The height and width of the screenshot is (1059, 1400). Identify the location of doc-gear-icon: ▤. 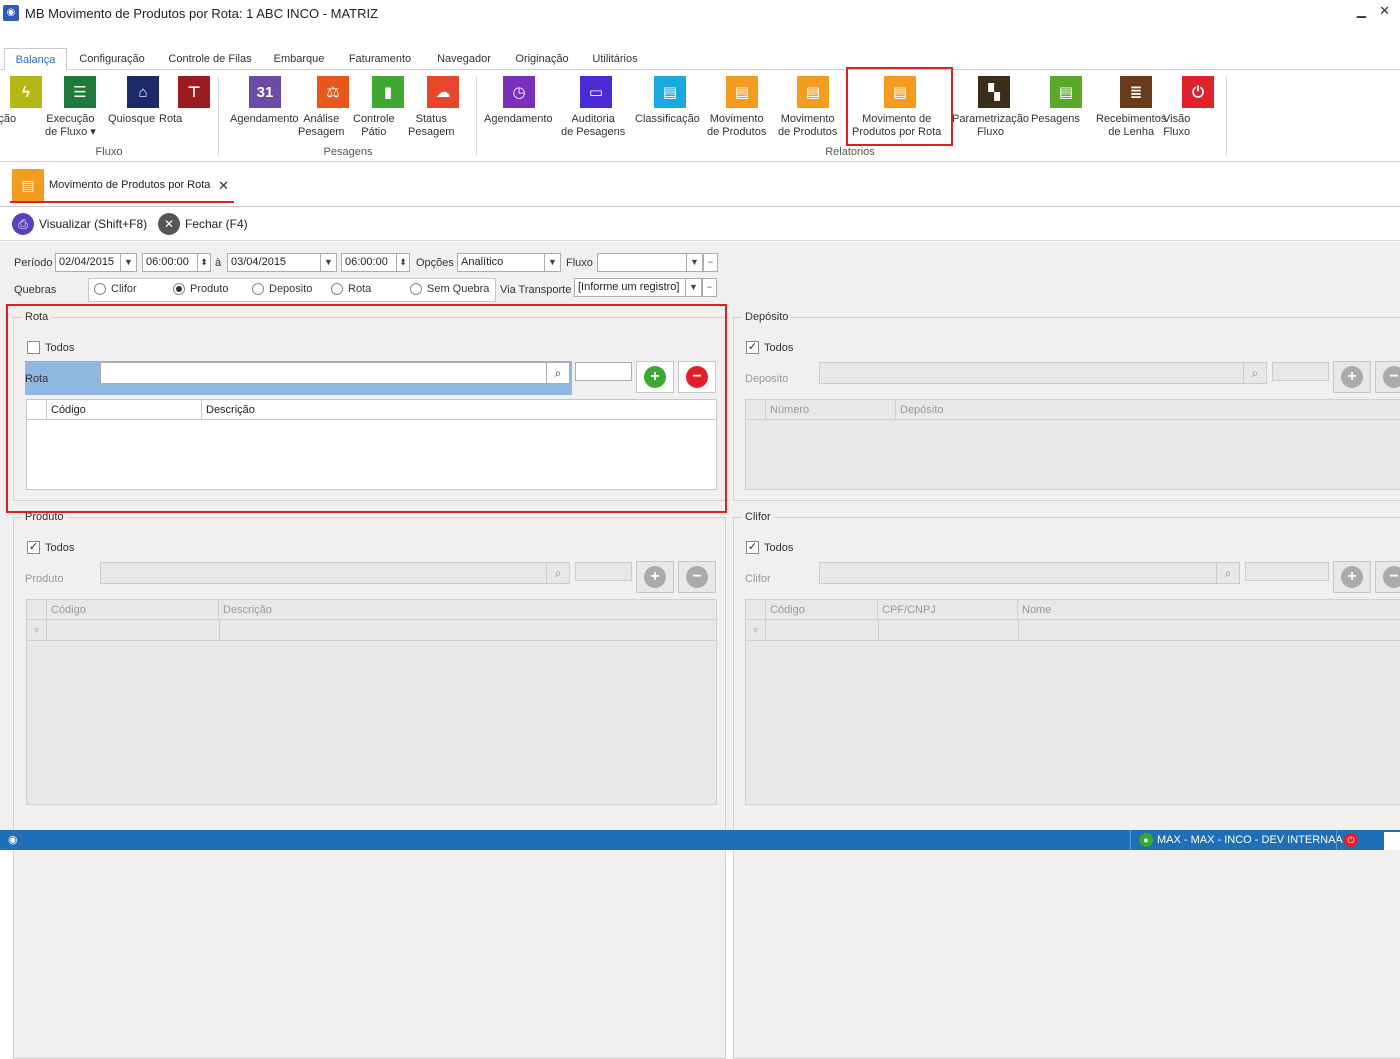
(1066, 92).